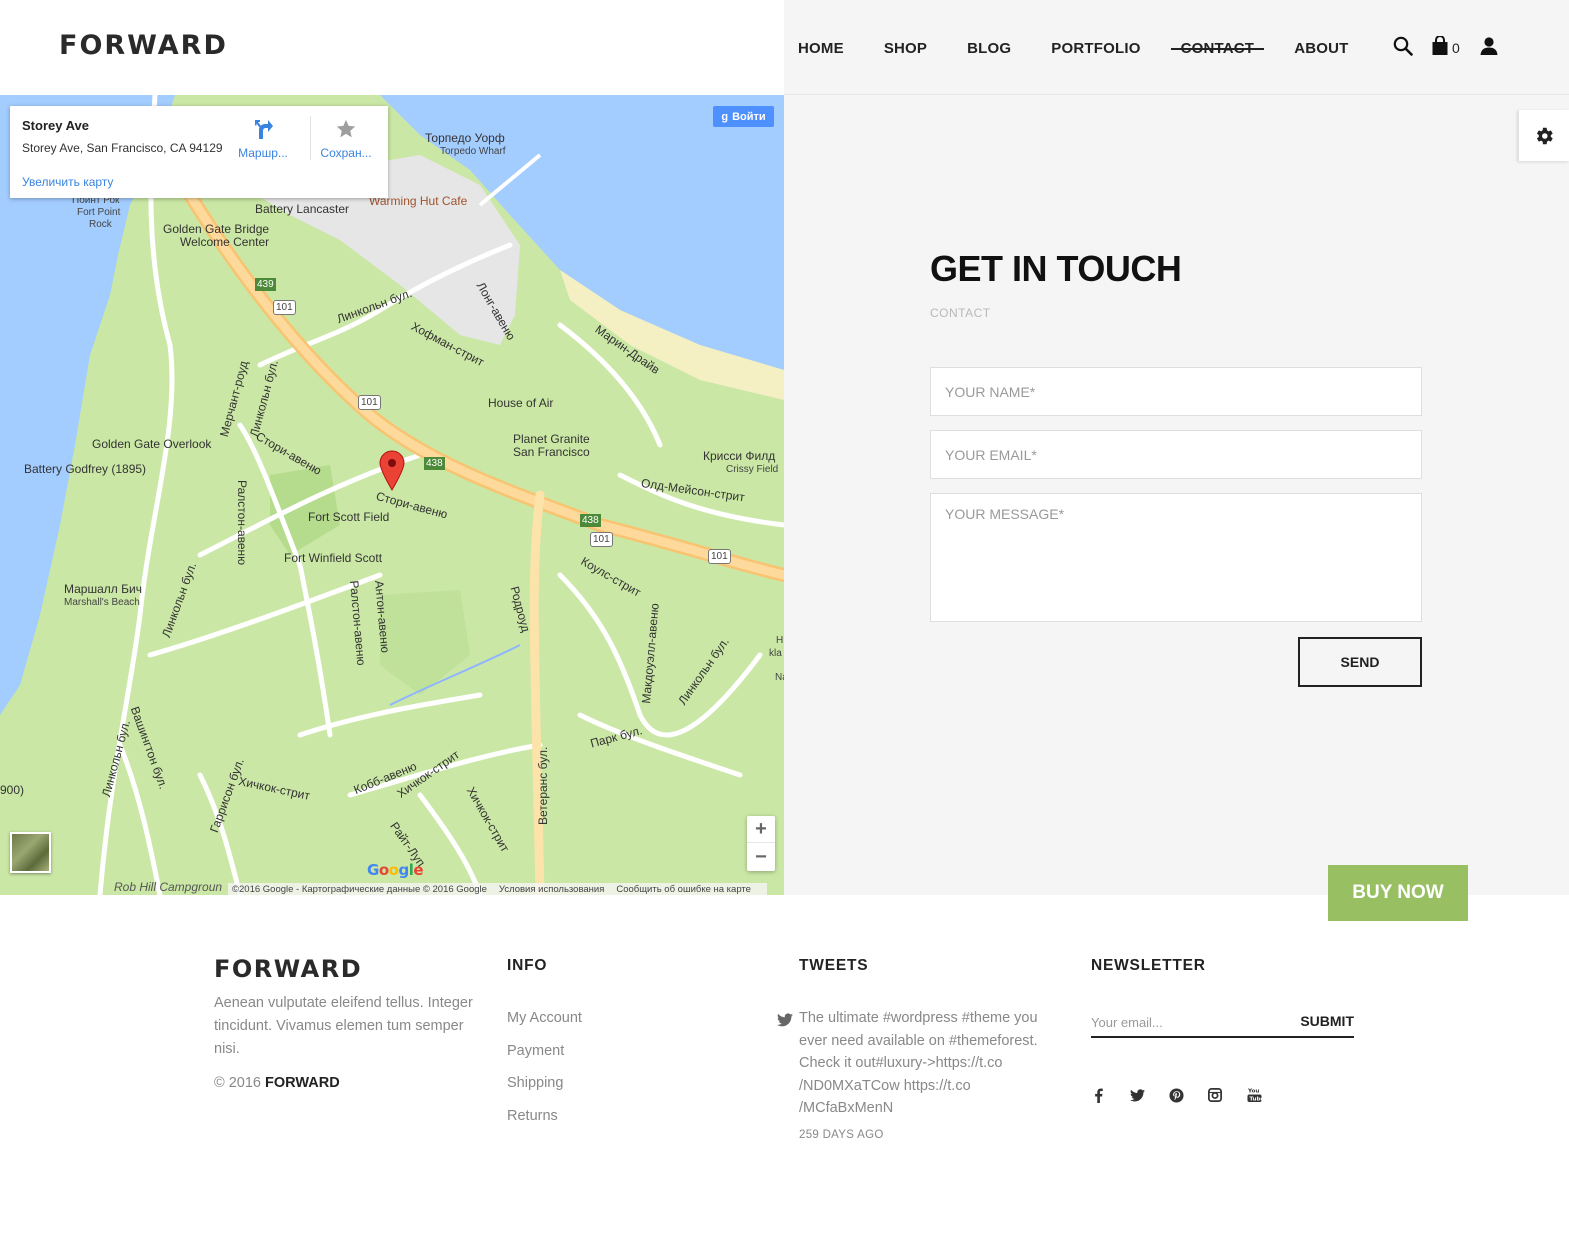  Describe the element at coordinates (1215, 1095) in the screenshot. I see `instagram-icon` at that location.